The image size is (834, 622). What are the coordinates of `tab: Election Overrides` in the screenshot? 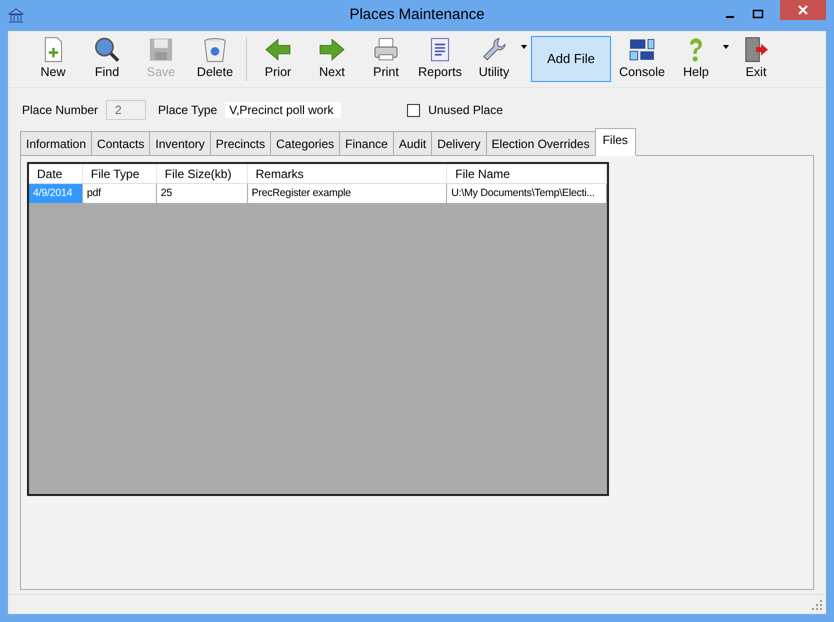 It's located at (541, 143).